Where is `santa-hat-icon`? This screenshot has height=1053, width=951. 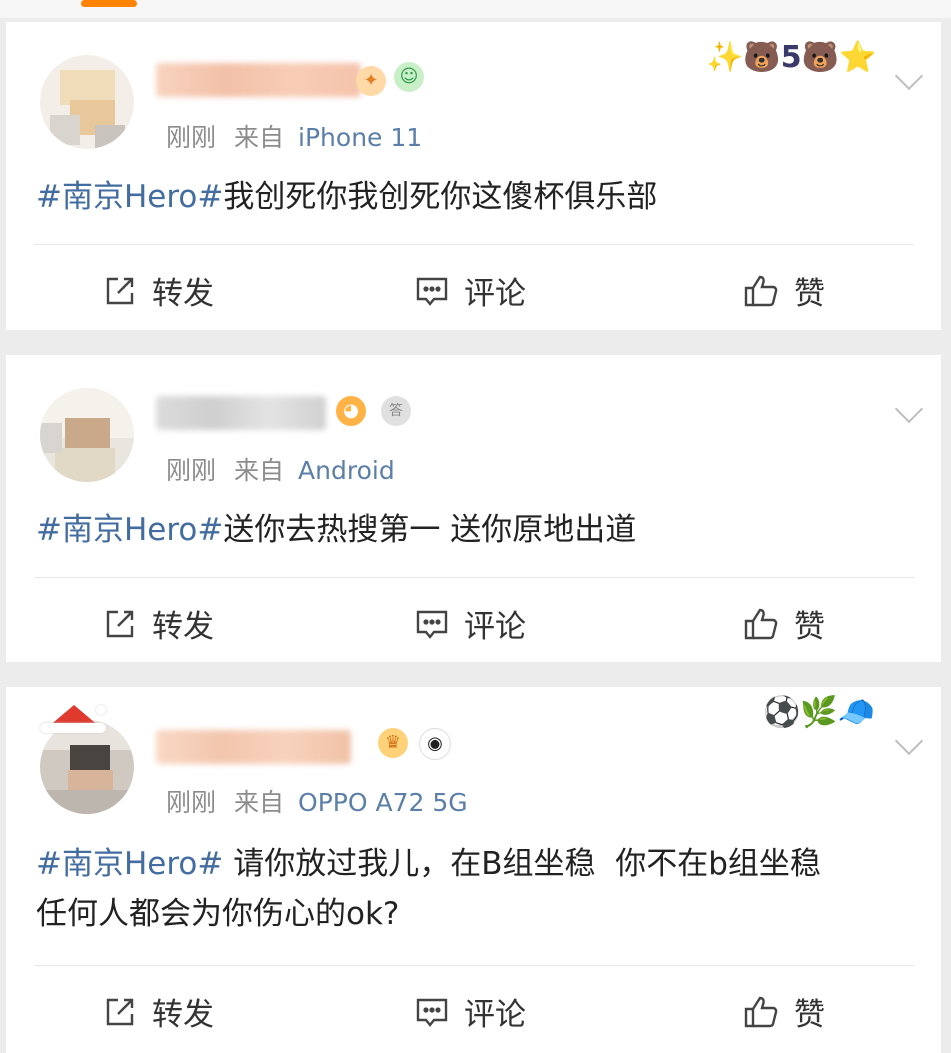 santa-hat-icon is located at coordinates (75, 719).